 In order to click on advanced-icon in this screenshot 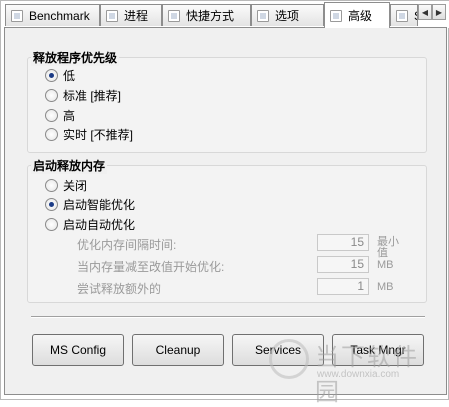, I will do `click(336, 15)`.